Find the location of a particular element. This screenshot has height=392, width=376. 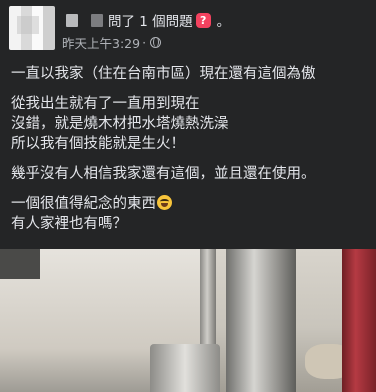

post-header: 問了 1 個問題 ? 。 昨天上午3:29 · is located at coordinates (188, 28).